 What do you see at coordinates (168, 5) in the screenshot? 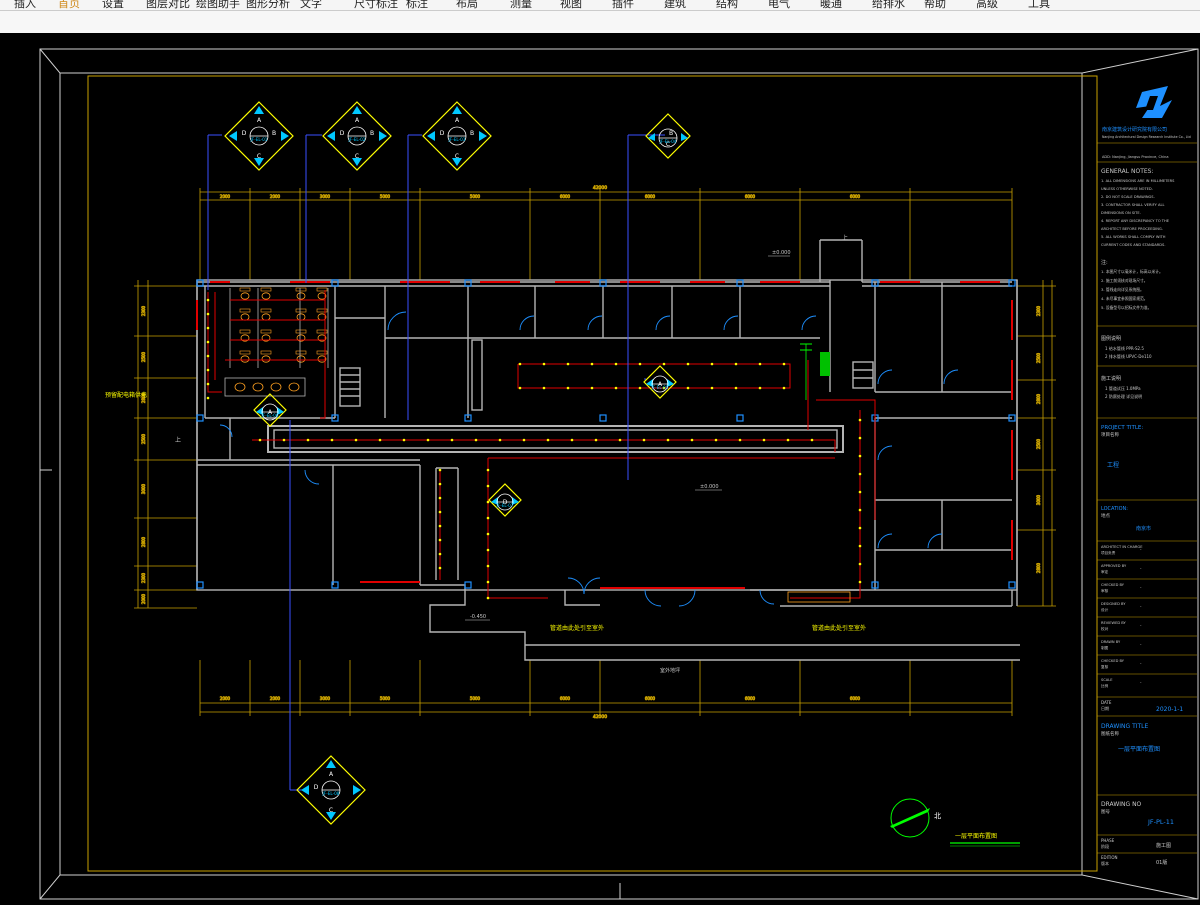
I see `menu-item: 图层对比` at bounding box center [168, 5].